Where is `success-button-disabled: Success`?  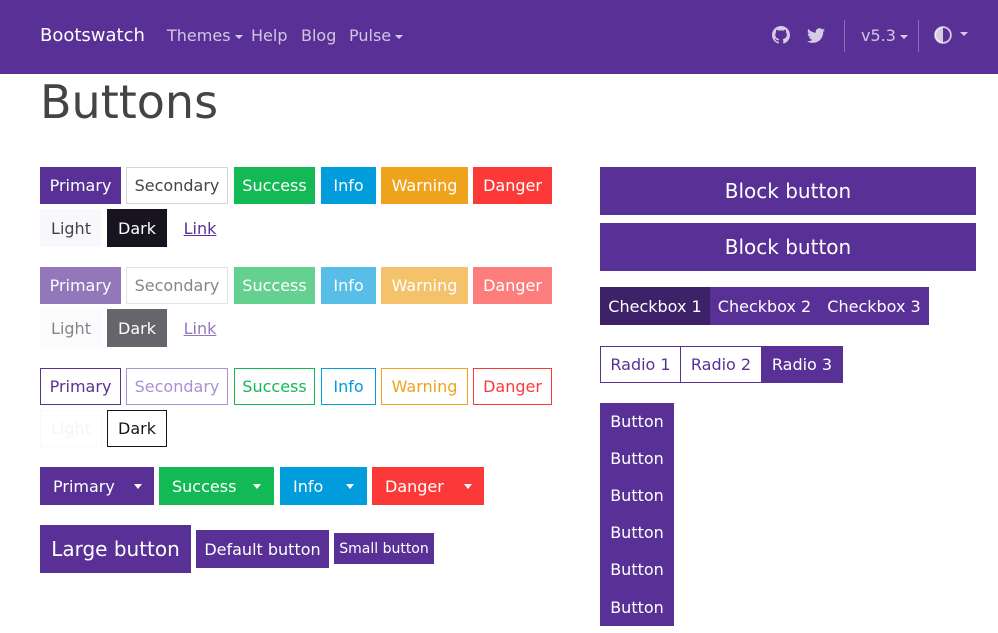
success-button-disabled: Success is located at coordinates (274, 285).